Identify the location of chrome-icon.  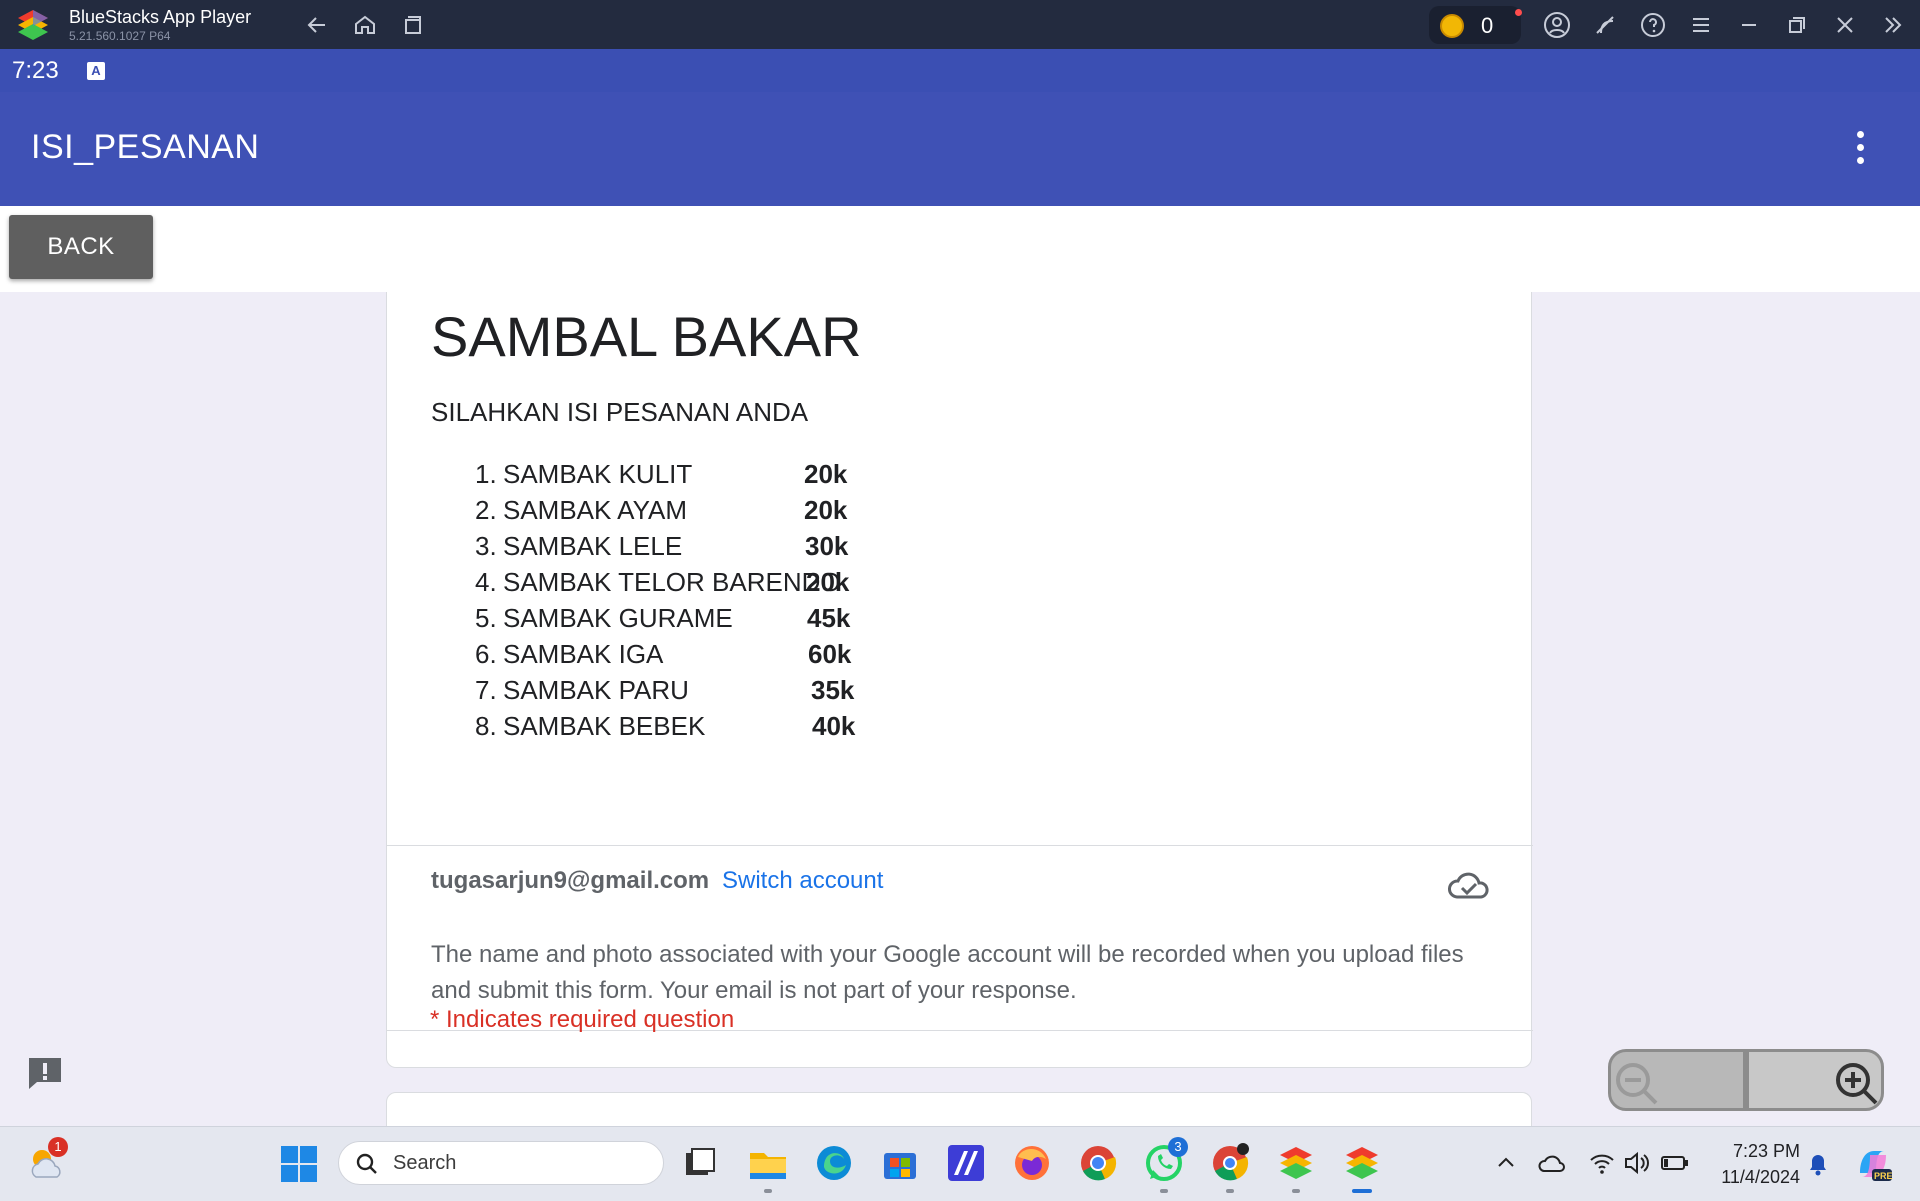
(1098, 1163).